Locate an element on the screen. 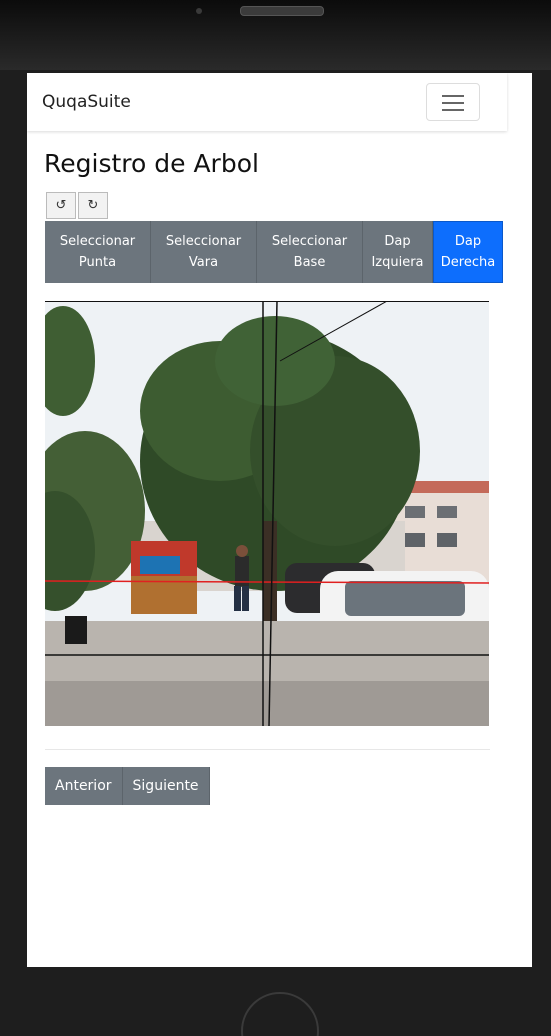 Image resolution: width=551 pixels, height=1036 pixels. home-button-icon is located at coordinates (280, 1014).